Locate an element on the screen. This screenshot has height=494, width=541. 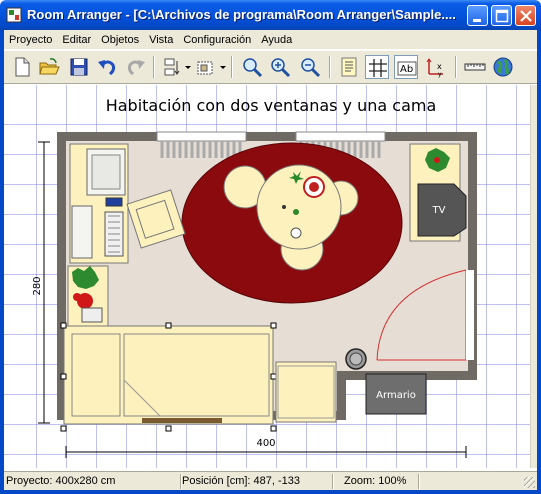
new-icon is located at coordinates (22, 67).